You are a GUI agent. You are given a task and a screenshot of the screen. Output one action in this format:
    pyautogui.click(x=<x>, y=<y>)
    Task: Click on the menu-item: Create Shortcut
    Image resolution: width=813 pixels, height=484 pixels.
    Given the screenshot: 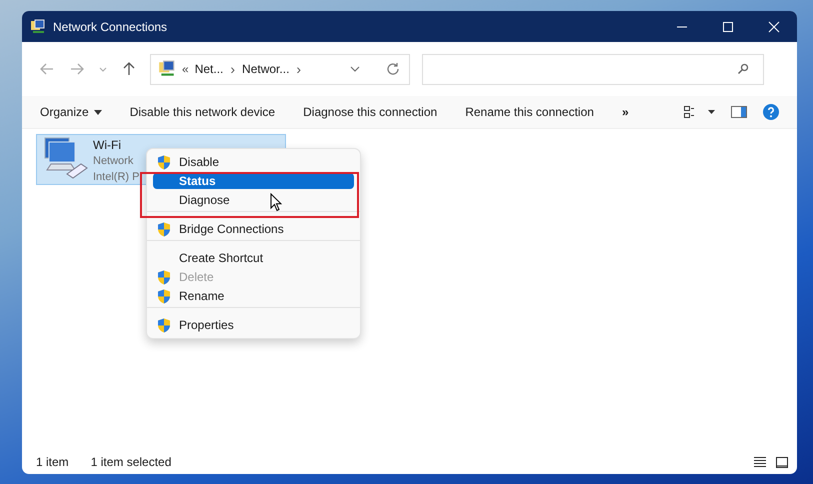 What is the action you would take?
    pyautogui.click(x=253, y=258)
    